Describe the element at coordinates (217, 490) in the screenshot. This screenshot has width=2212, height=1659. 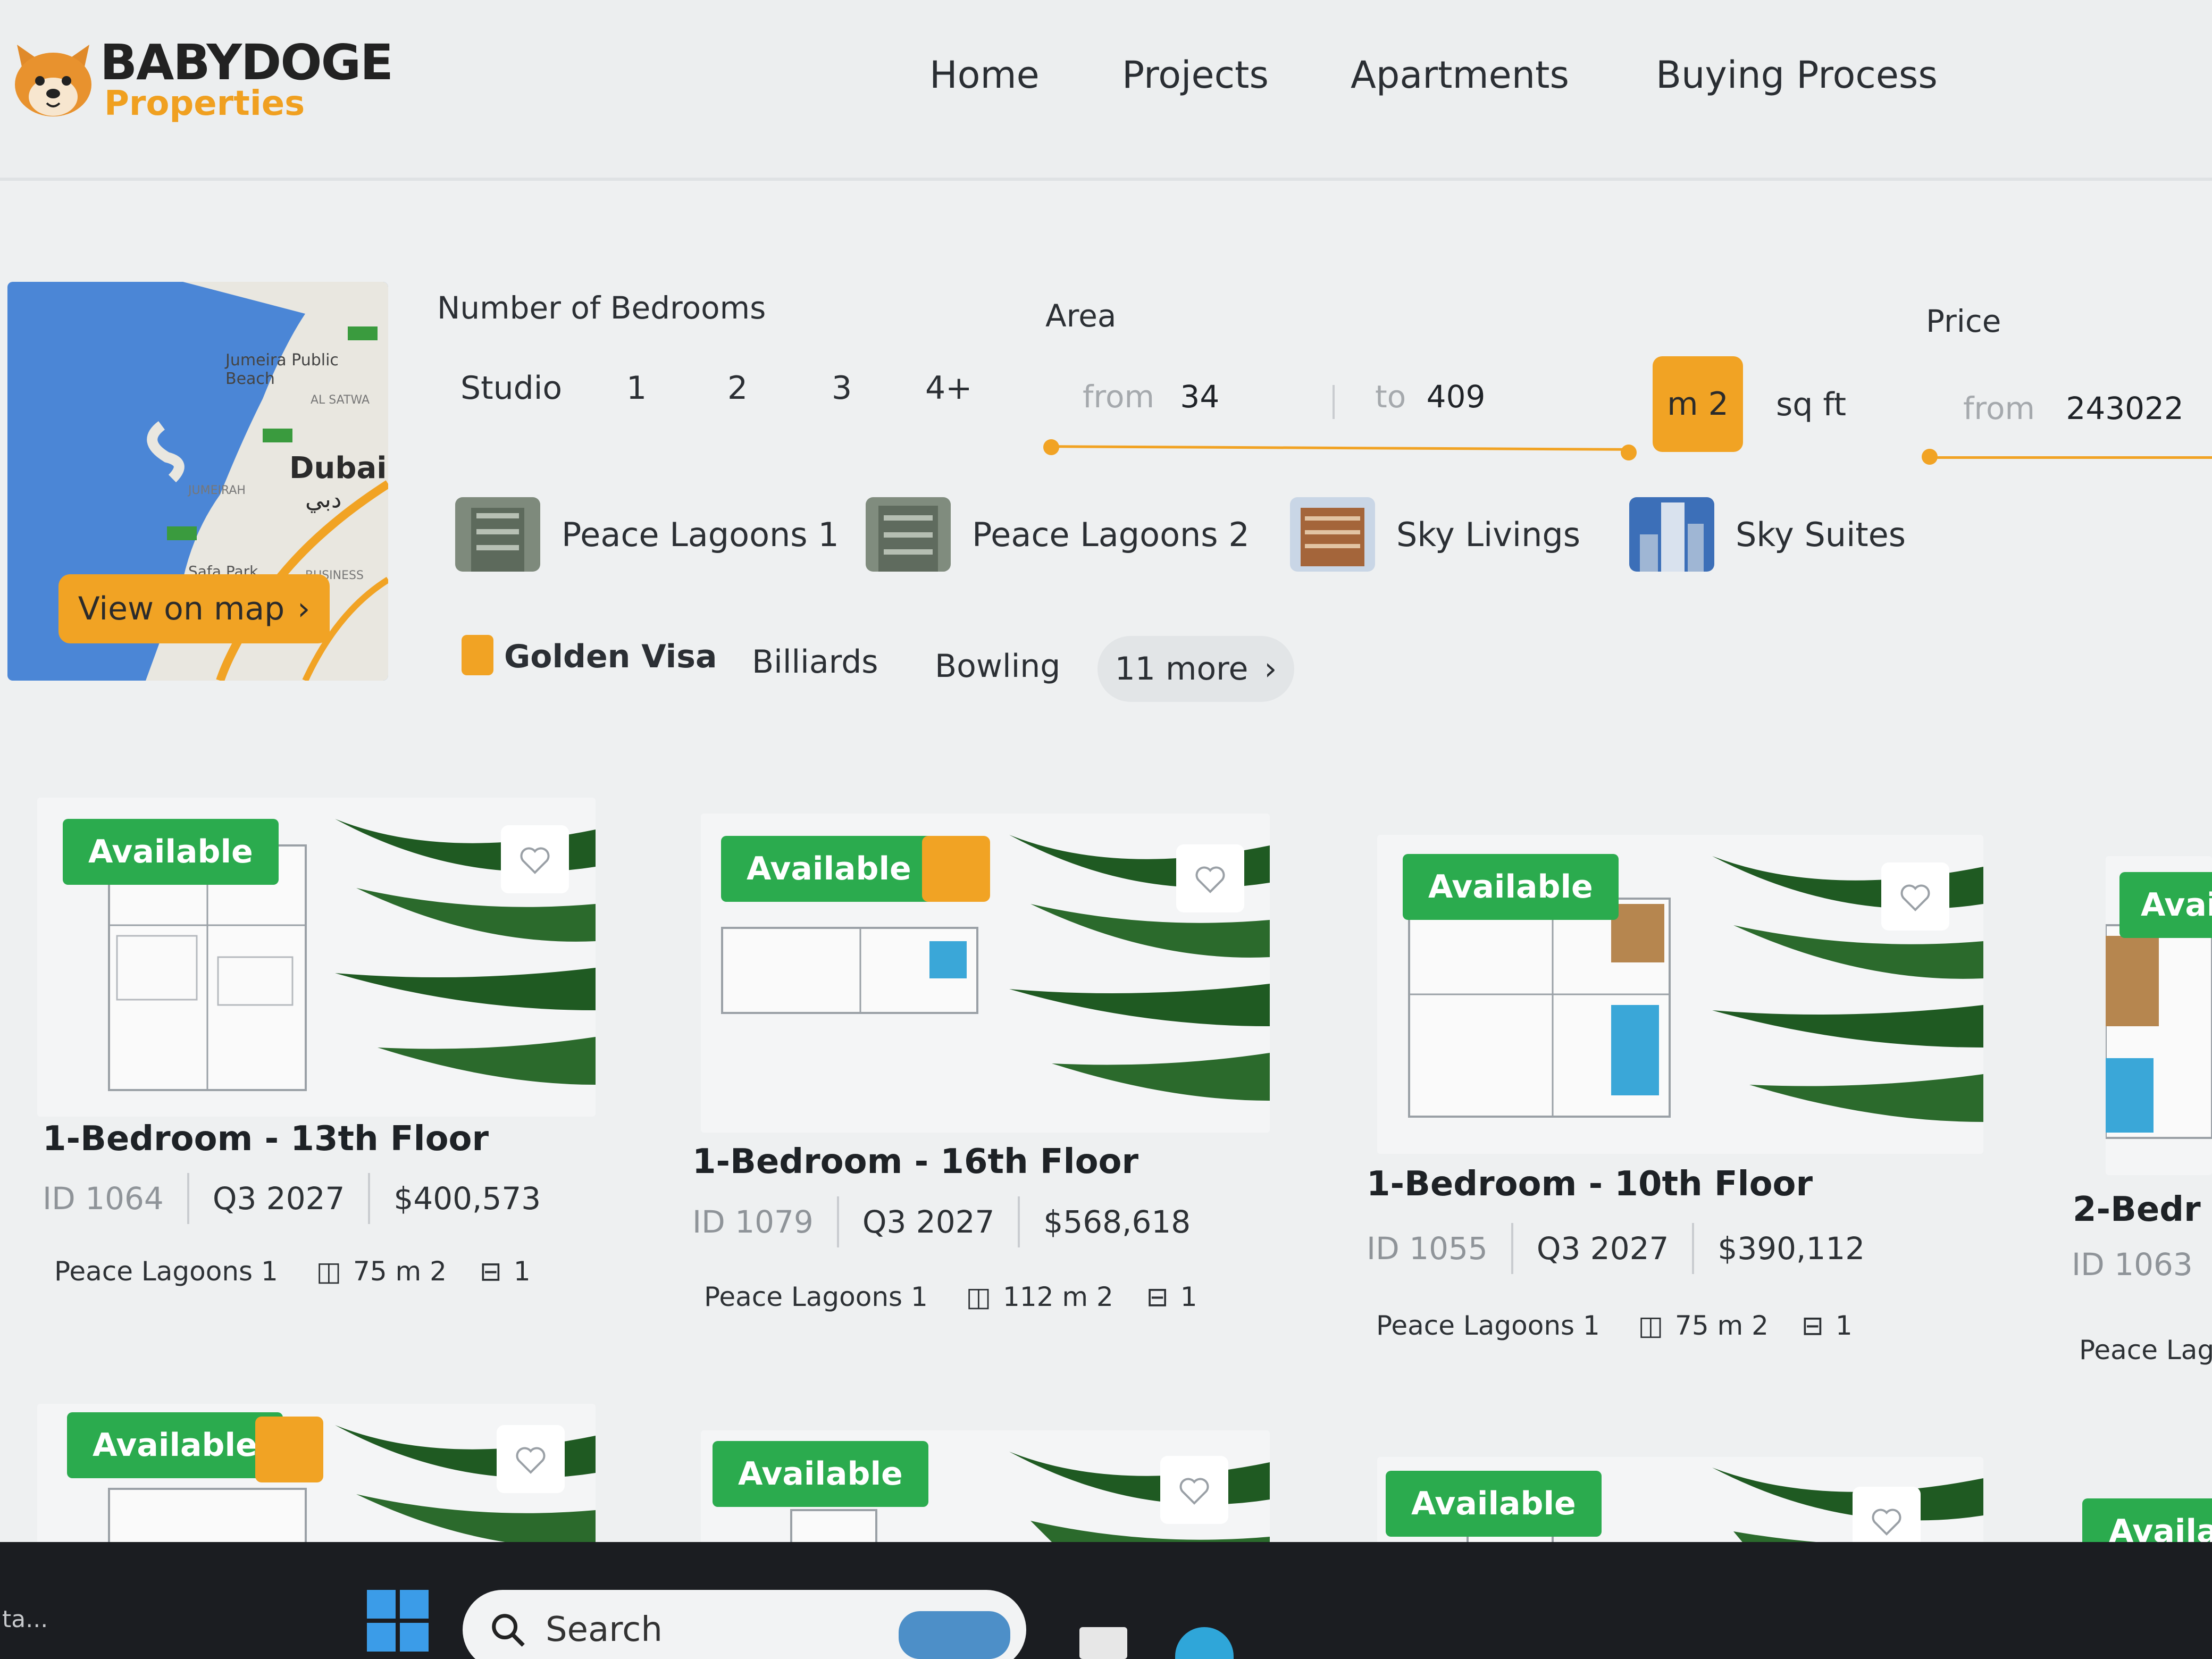
I see `map-label: JUMEIRAH` at that location.